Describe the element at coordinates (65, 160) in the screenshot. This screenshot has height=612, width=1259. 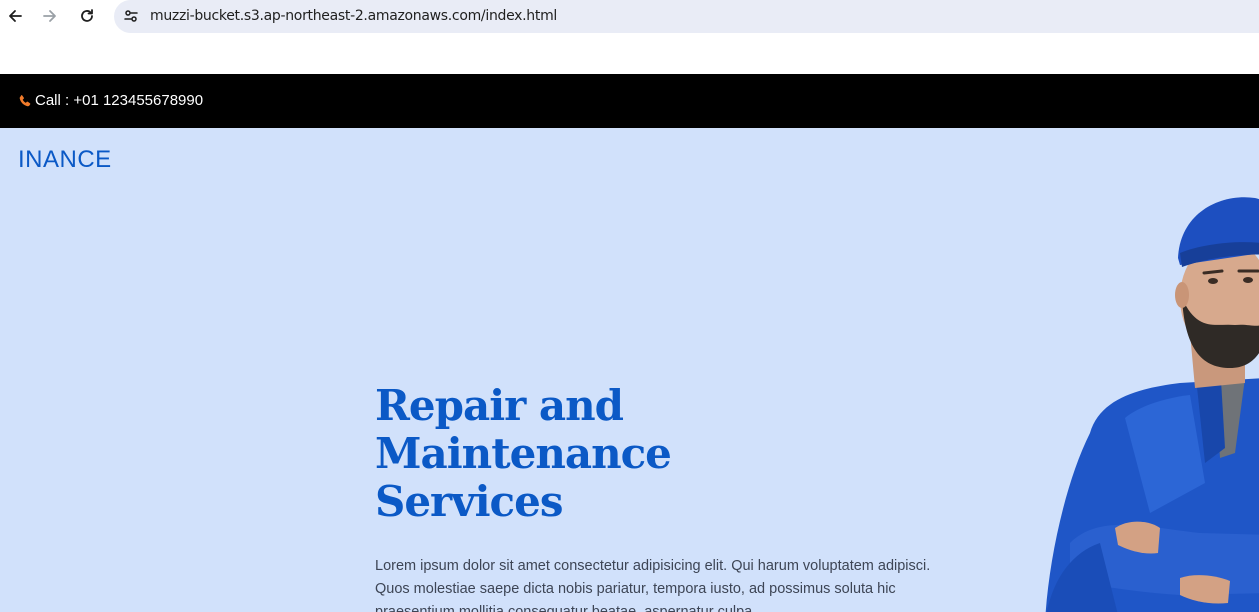
I see `brand-logo: INANCE` at that location.